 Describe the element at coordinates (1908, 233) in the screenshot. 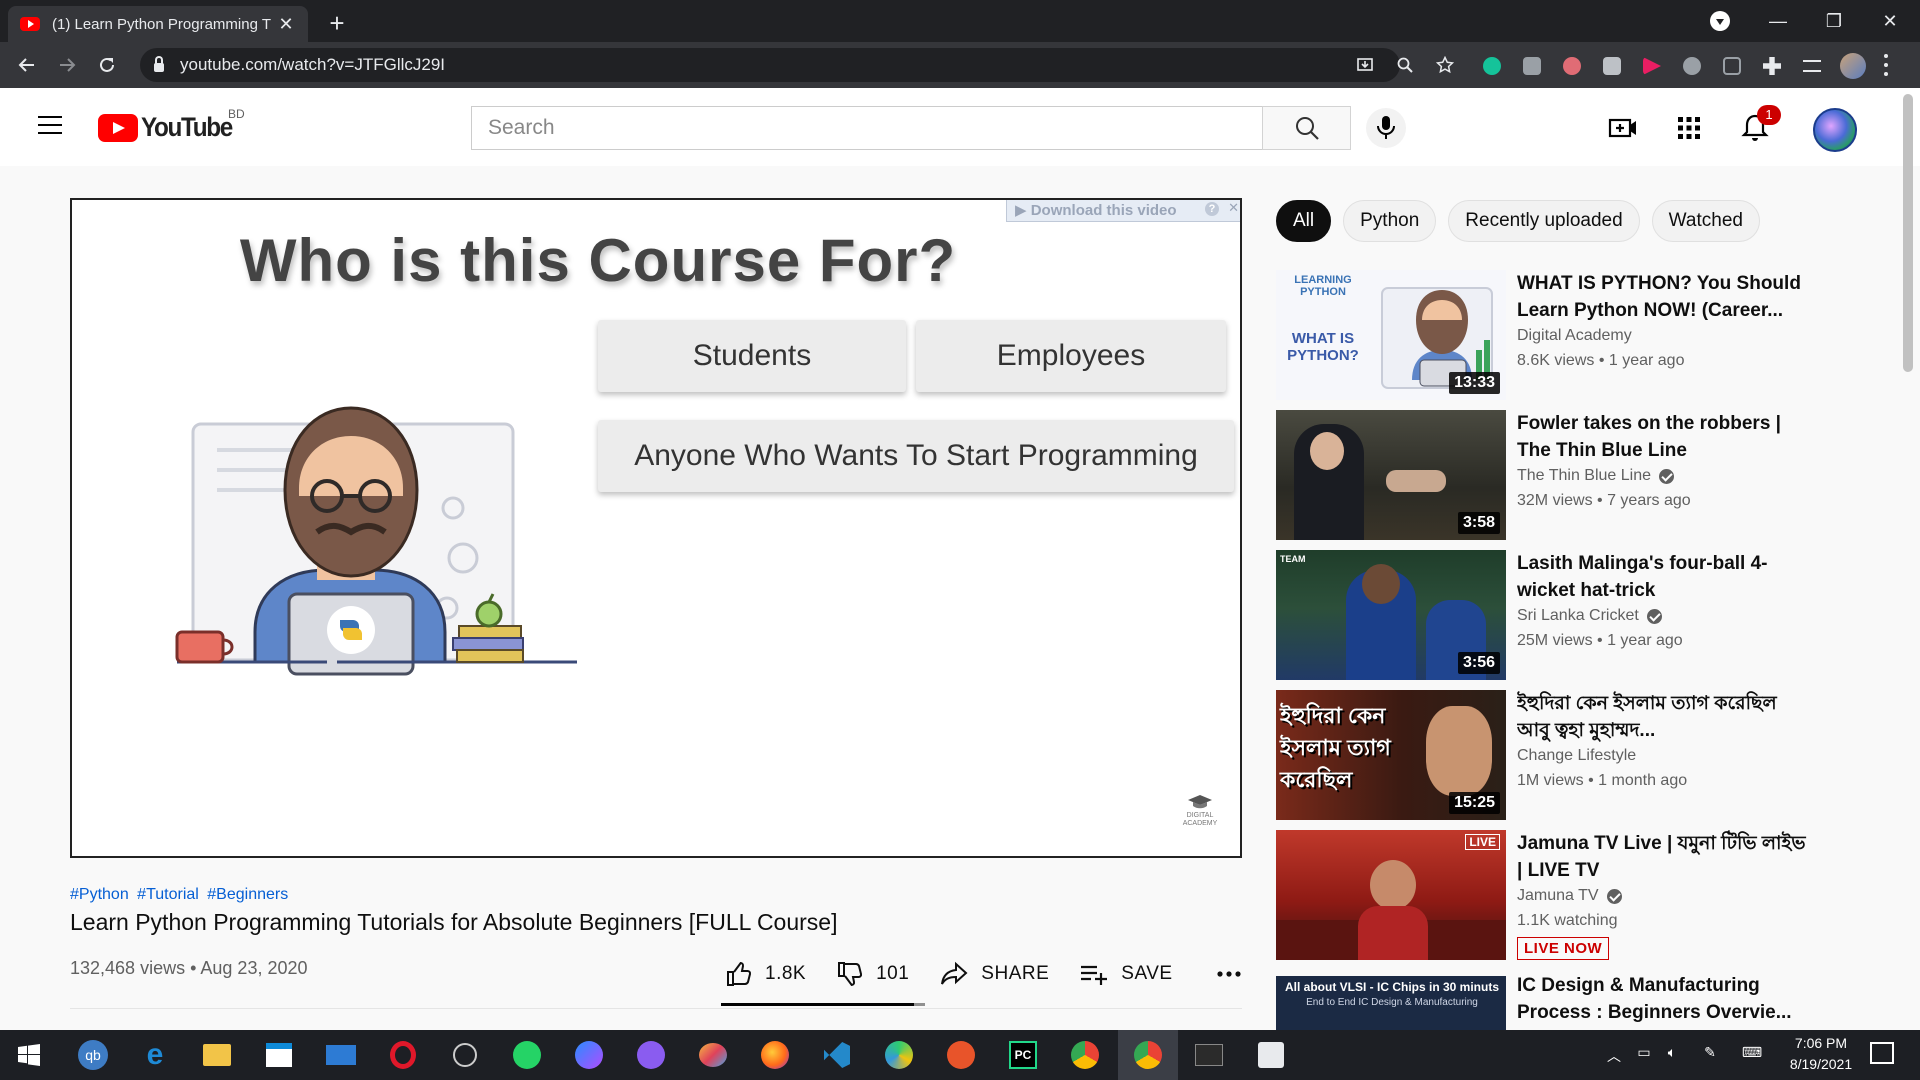

I see `page-scrollbar` at that location.